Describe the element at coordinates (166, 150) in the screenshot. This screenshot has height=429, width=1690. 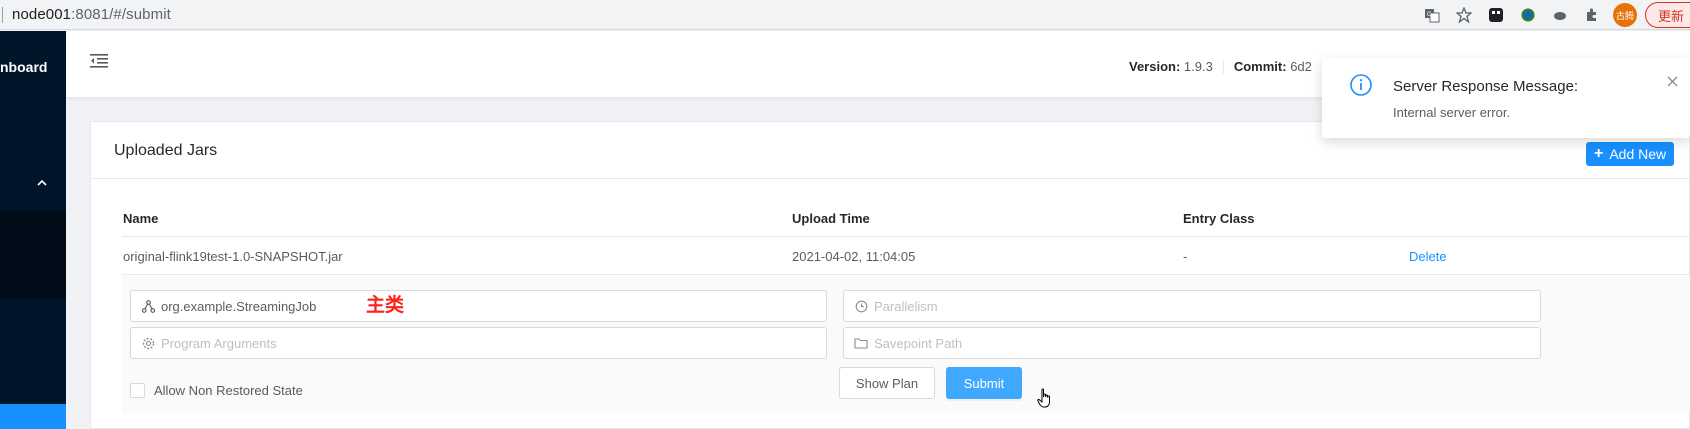
I see `card-title: Uploaded Jars` at that location.